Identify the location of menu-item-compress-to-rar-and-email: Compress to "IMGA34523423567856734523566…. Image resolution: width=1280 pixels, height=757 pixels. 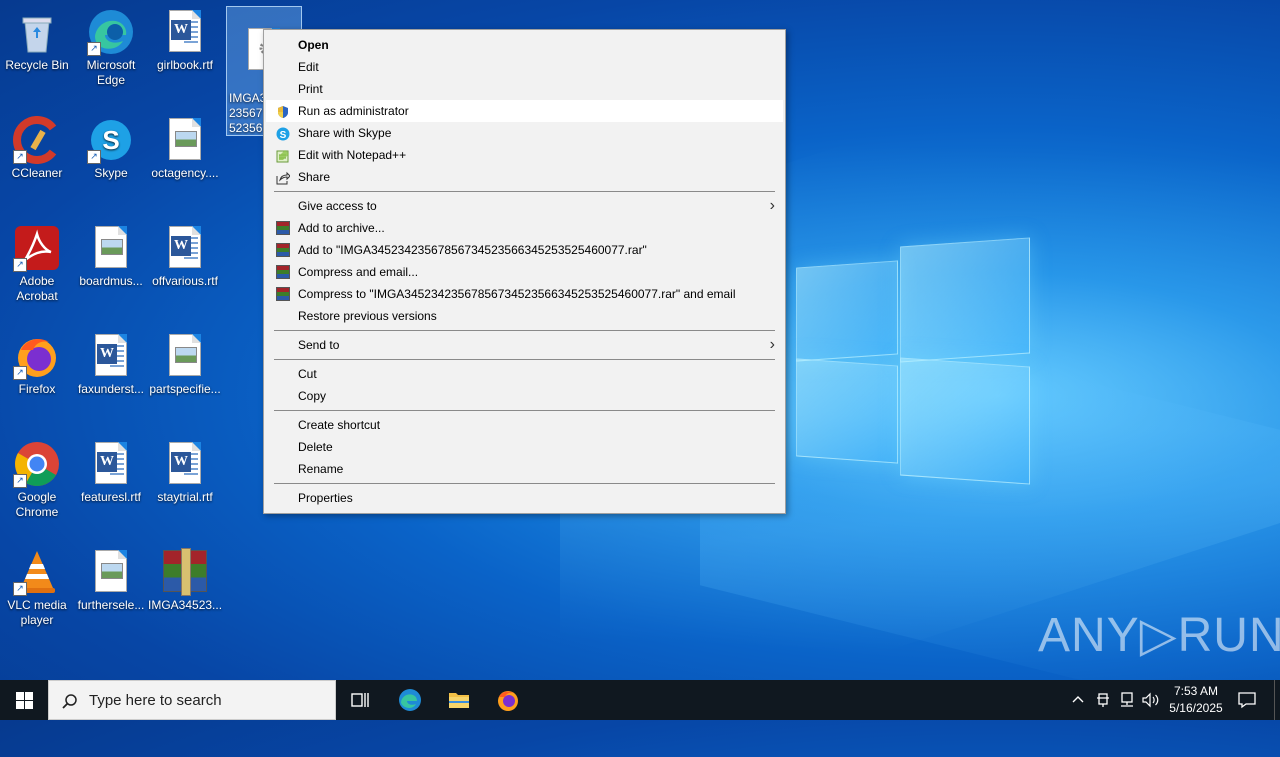
(524, 294).